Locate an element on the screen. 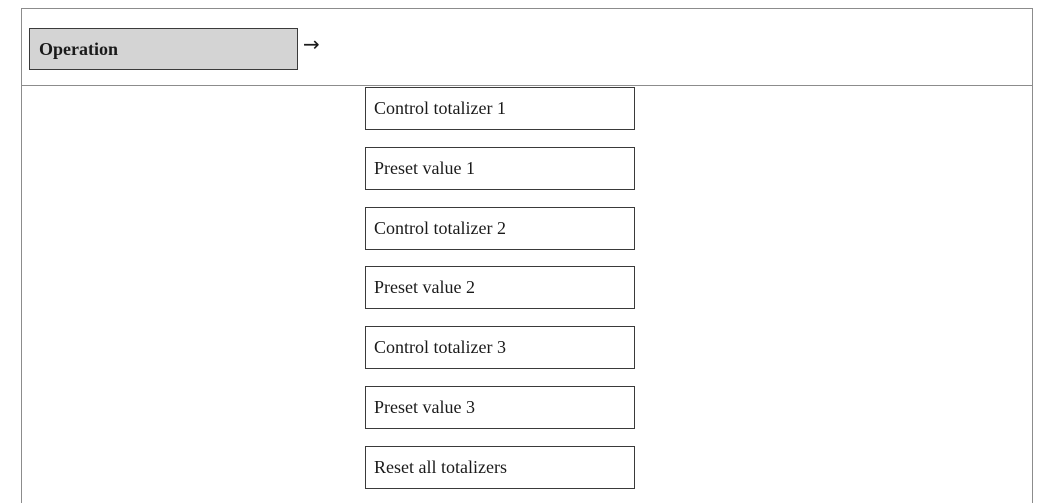 This screenshot has width=1041, height=503. operation-menu-label: Operation is located at coordinates (78, 48).